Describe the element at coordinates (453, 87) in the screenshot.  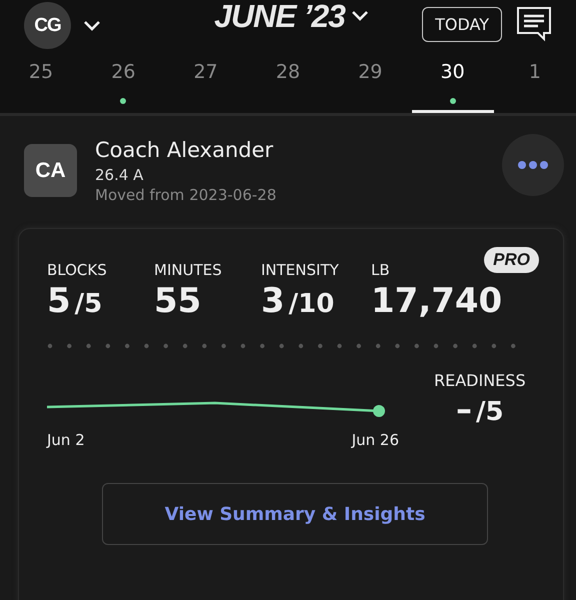
I see `day-tab: 30` at that location.